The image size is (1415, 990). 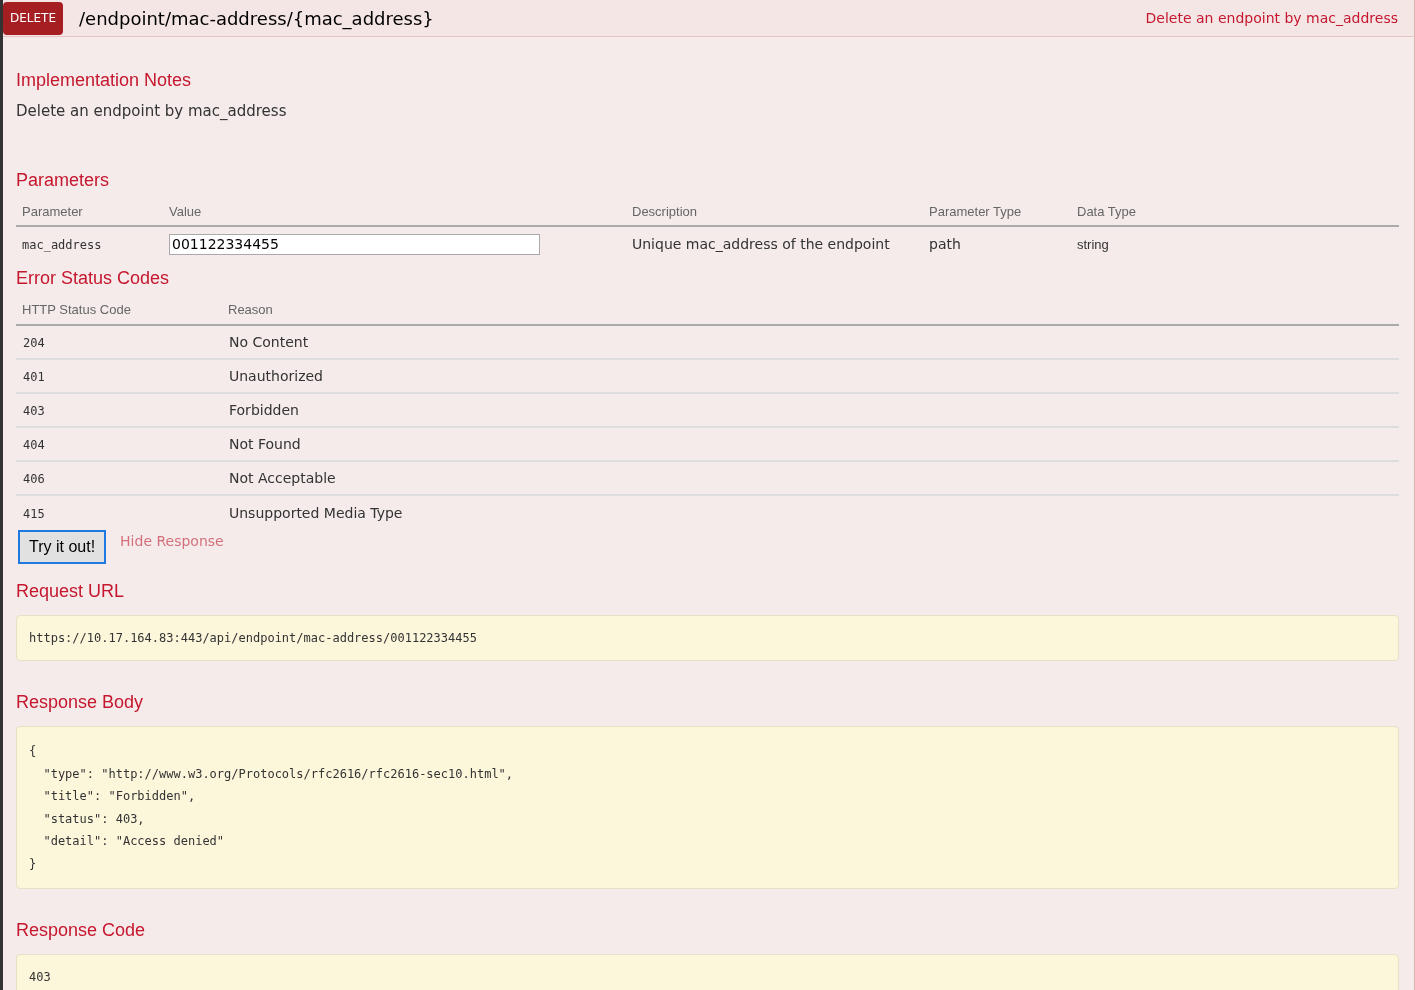 What do you see at coordinates (354, 244) in the screenshot?
I see `value-input: 001122334455` at bounding box center [354, 244].